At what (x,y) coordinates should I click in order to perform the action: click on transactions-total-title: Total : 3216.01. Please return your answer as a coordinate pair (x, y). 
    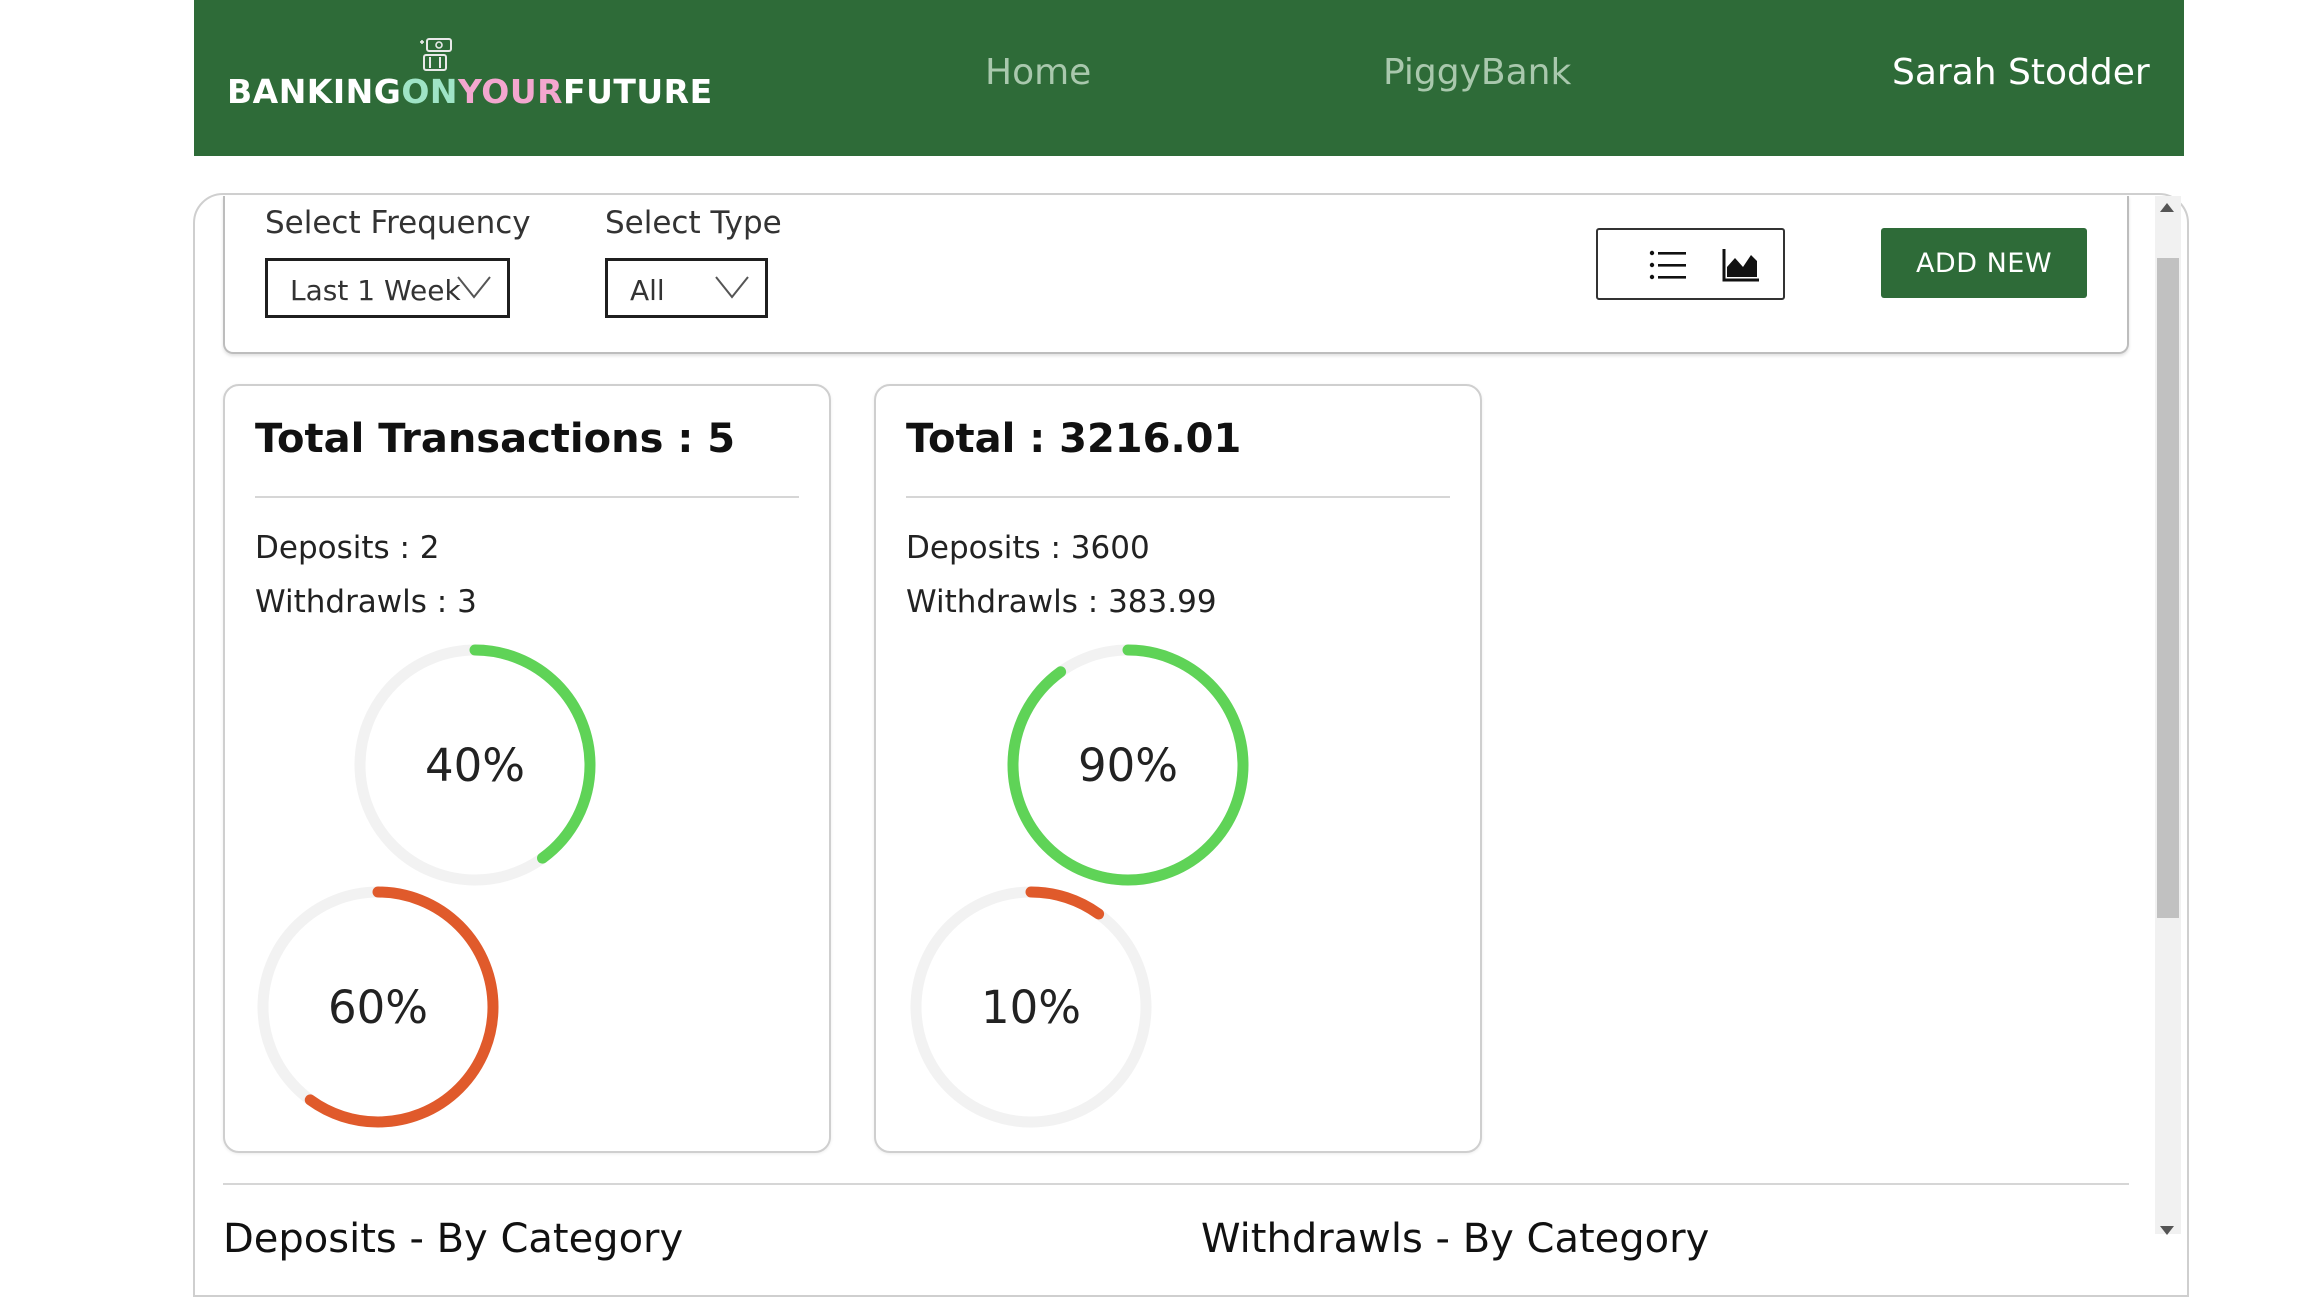
    Looking at the image, I should click on (1074, 439).